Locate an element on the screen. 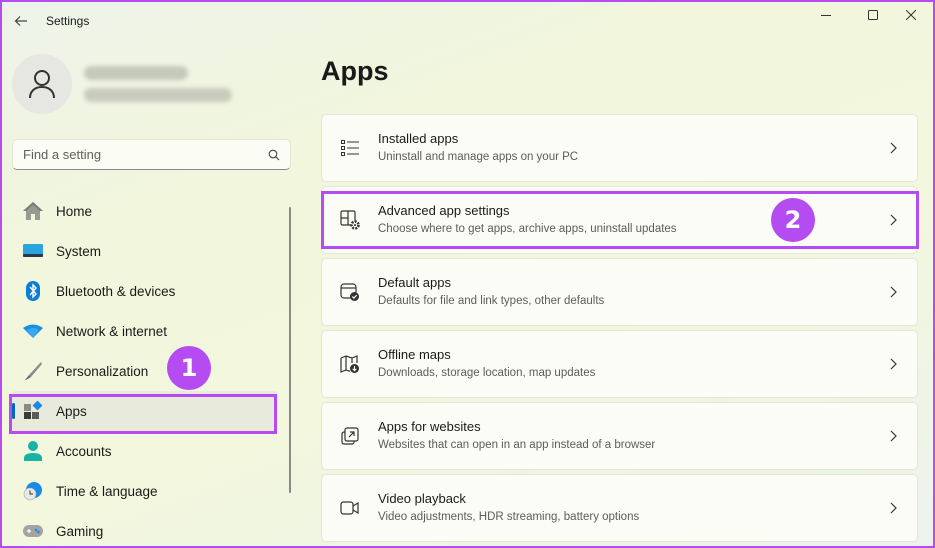  title-bar: Settings is located at coordinates (467, 22).